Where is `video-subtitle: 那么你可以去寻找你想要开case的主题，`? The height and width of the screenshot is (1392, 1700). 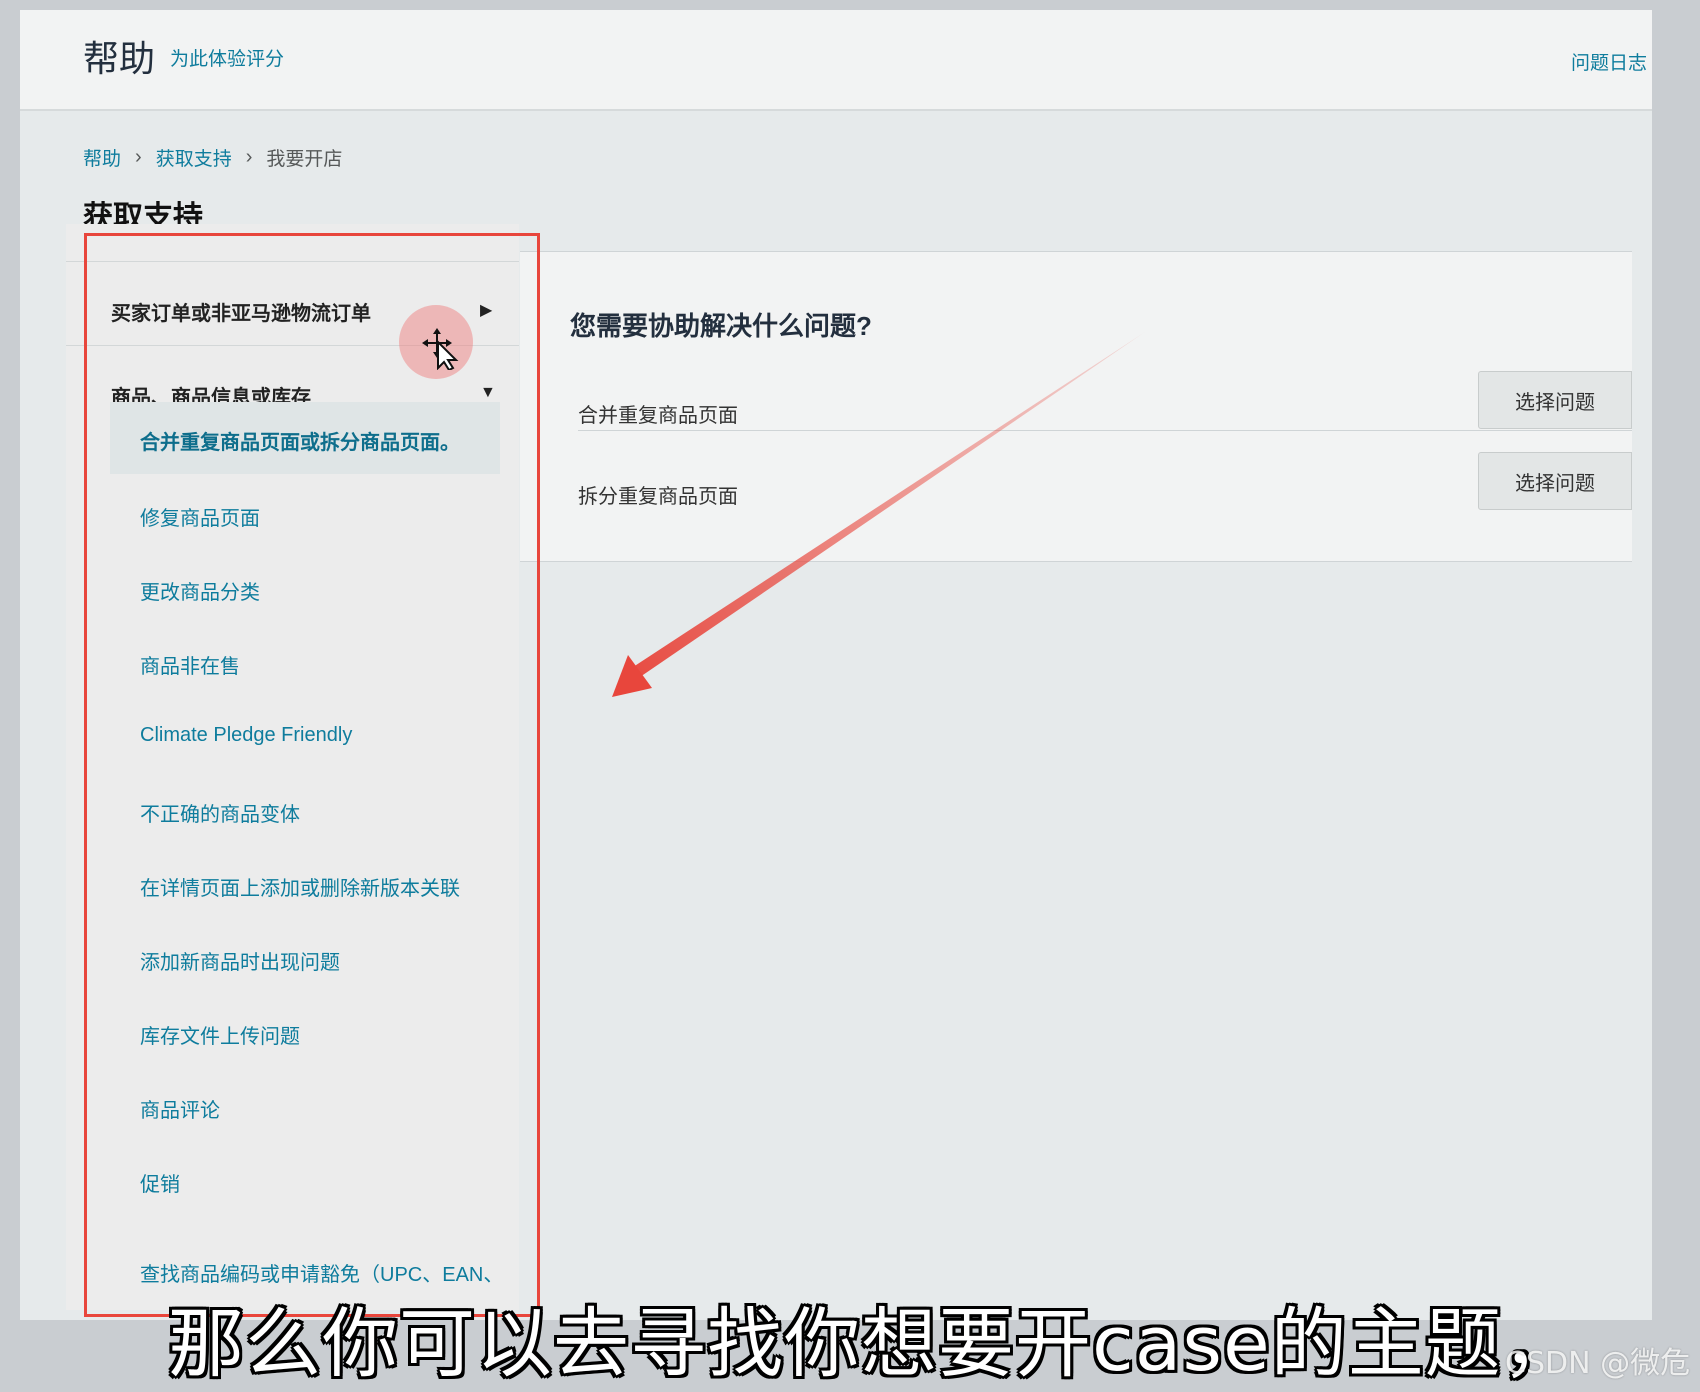
video-subtitle: 那么你可以去寻找你想要开case的主题， is located at coordinates (873, 1343).